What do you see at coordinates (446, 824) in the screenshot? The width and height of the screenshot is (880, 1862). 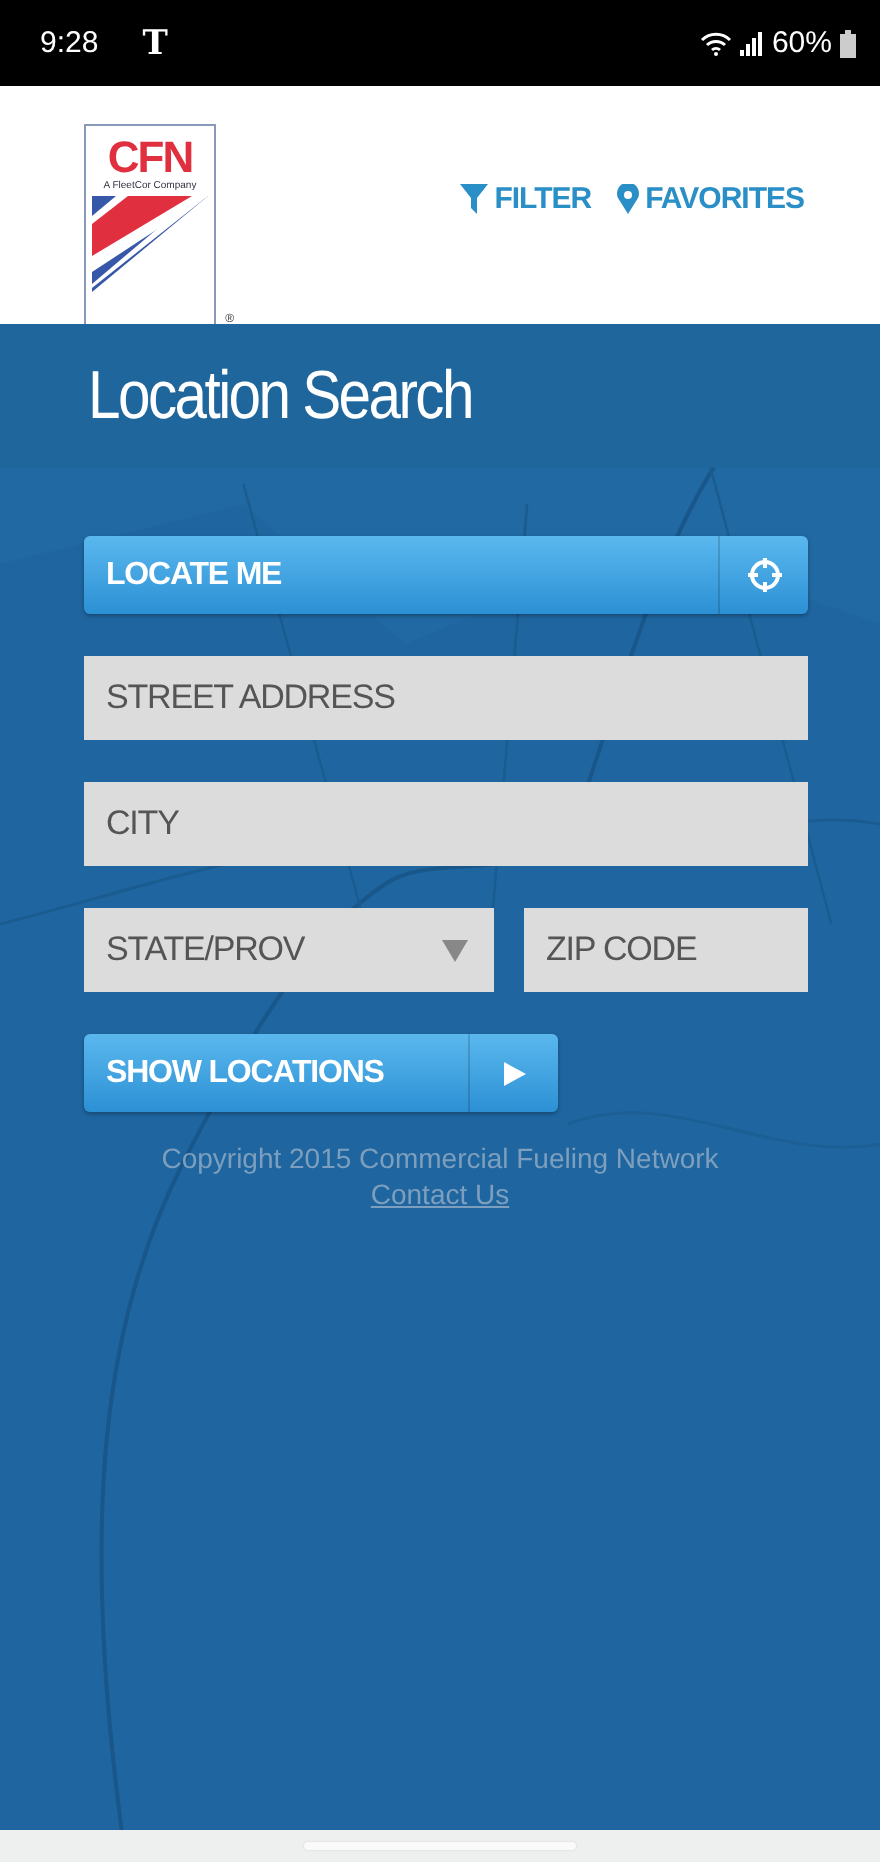 I see `city-field: CITY` at bounding box center [446, 824].